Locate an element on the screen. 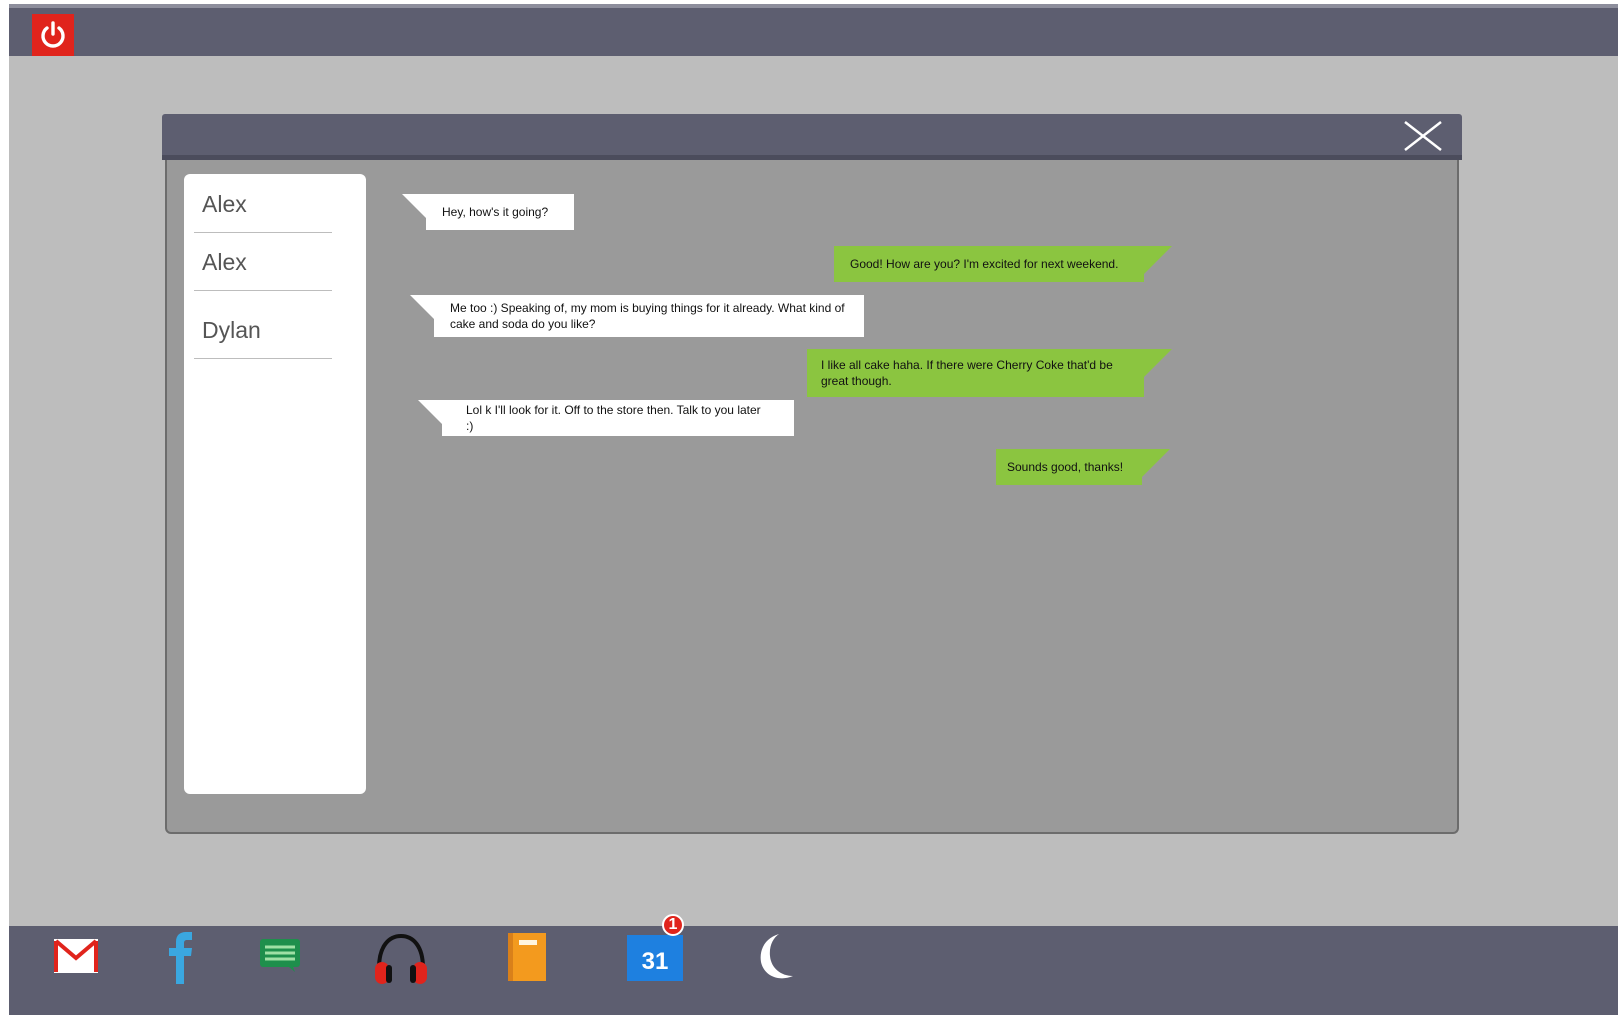 This screenshot has height=1015, width=1618. mail-button is located at coordinates (76, 958).